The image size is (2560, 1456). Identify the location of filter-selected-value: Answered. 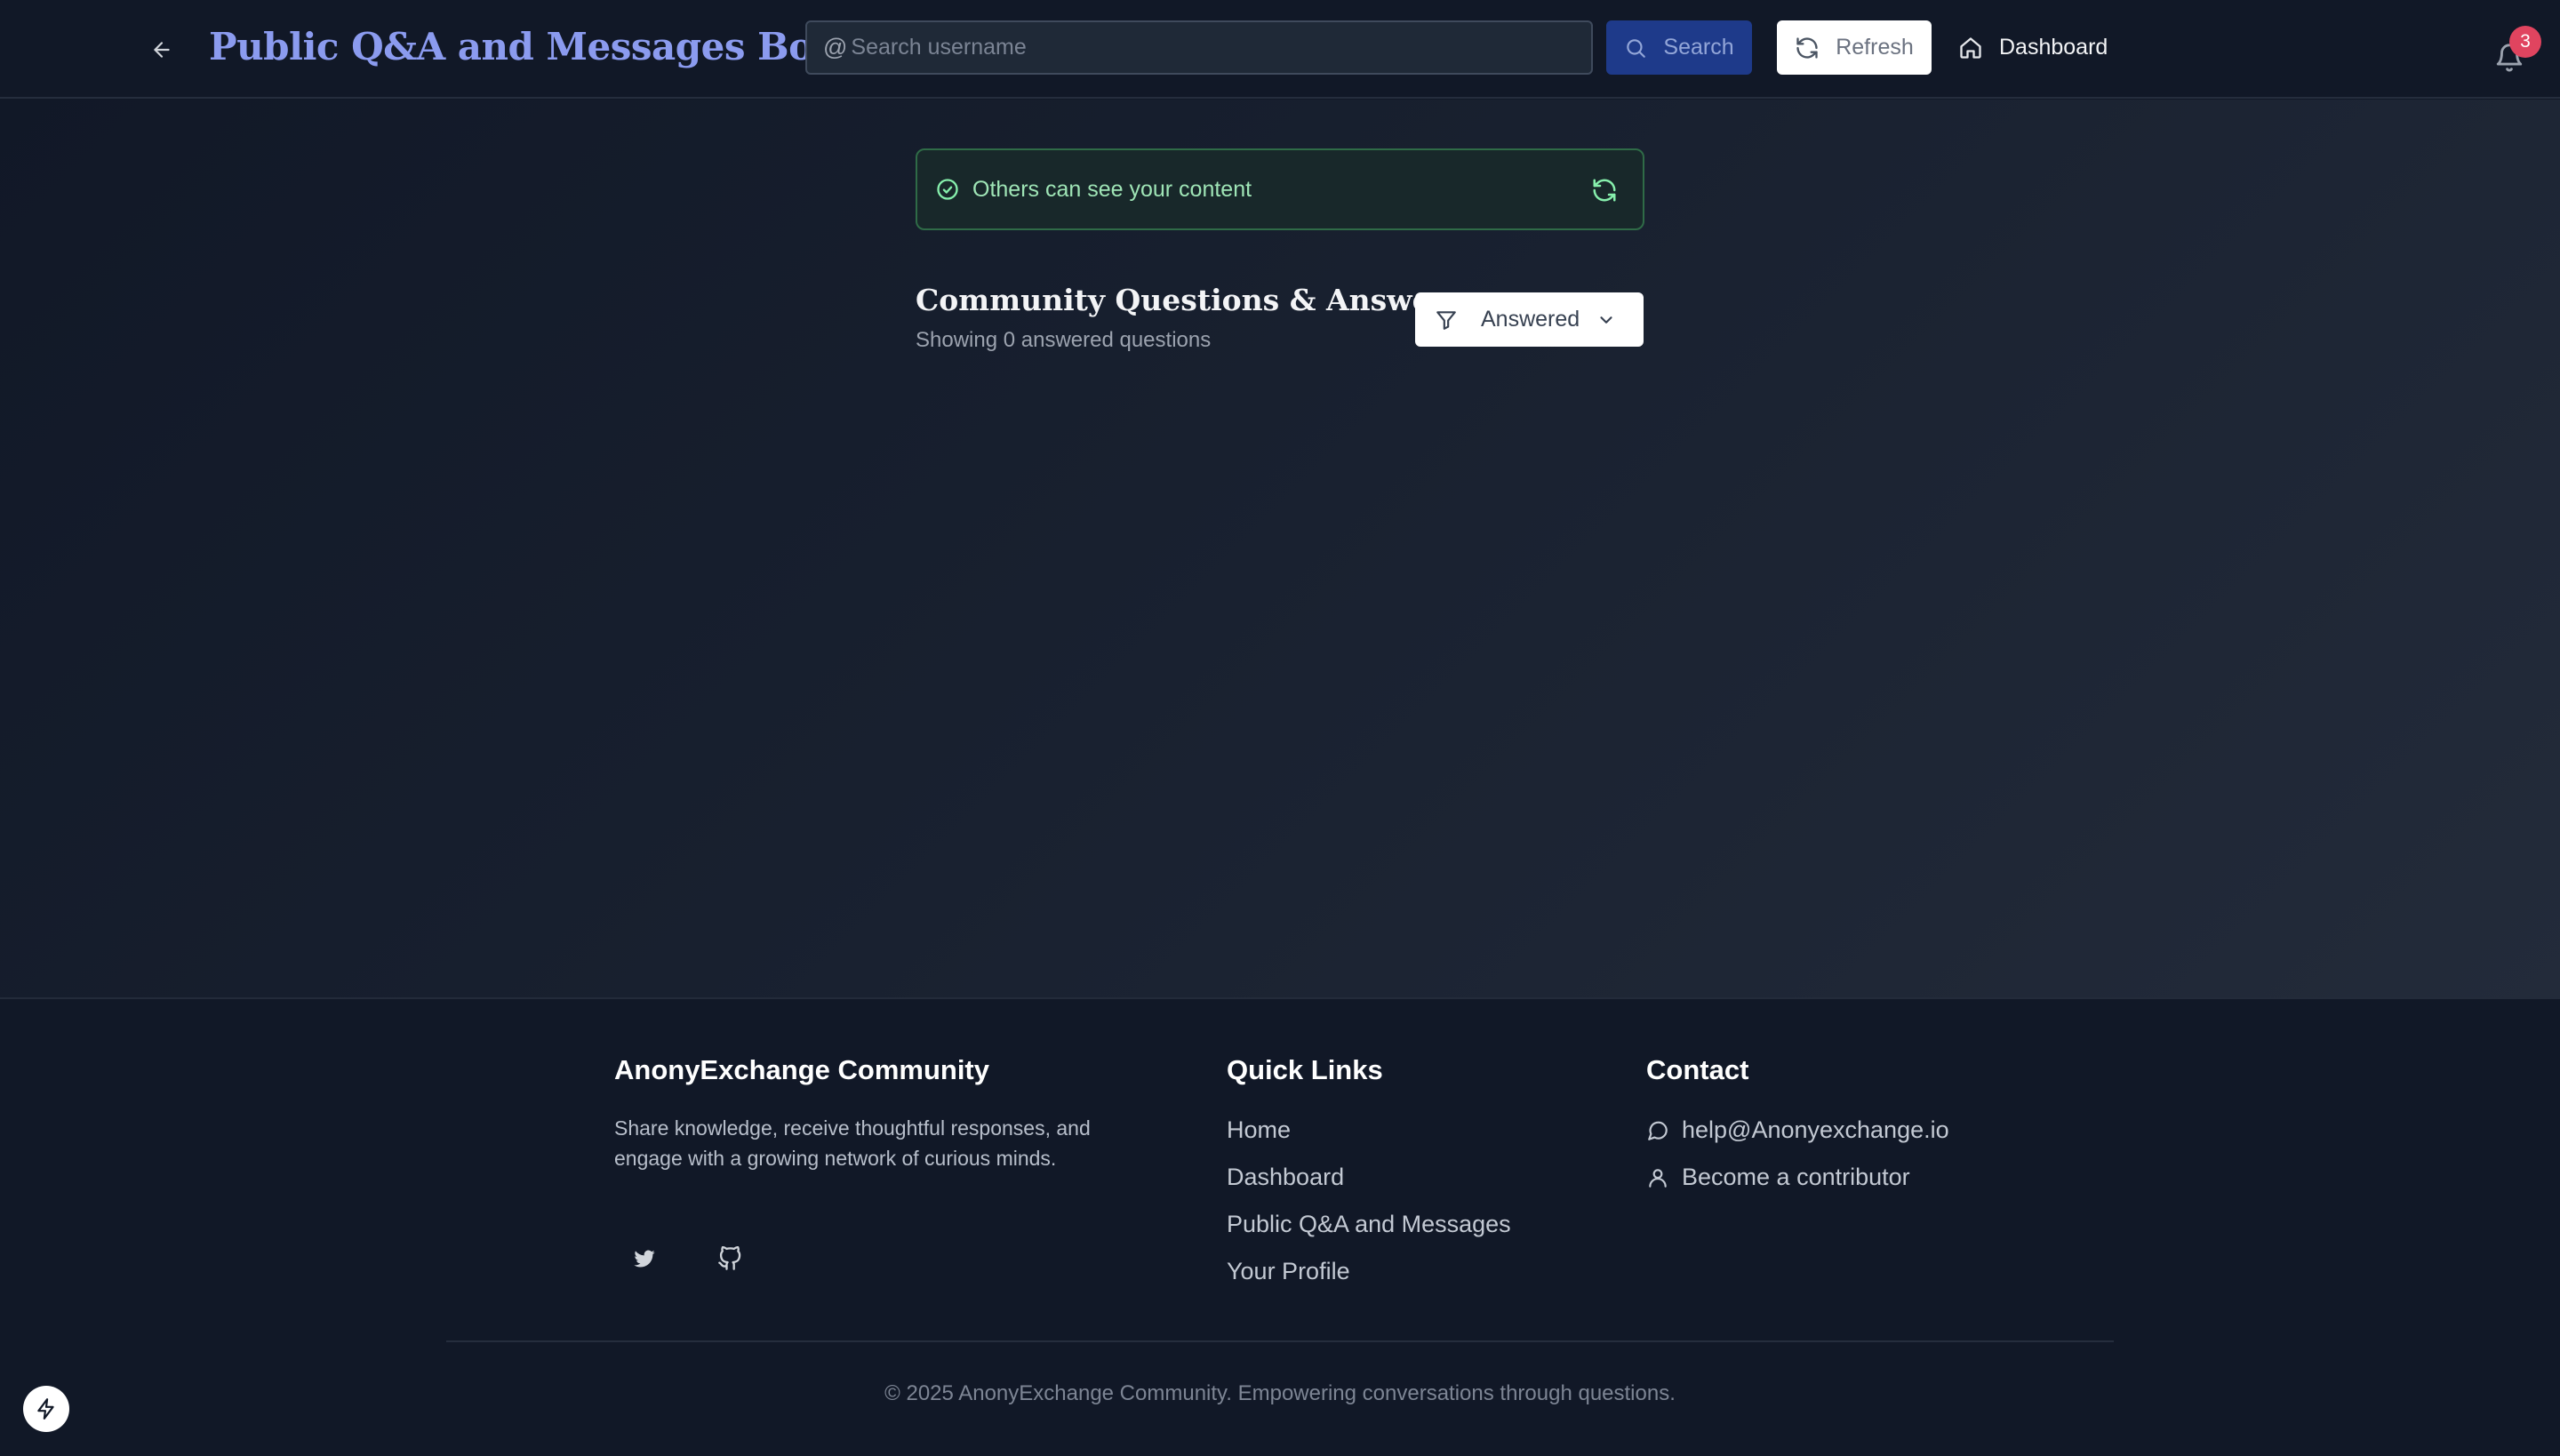
(1530, 319).